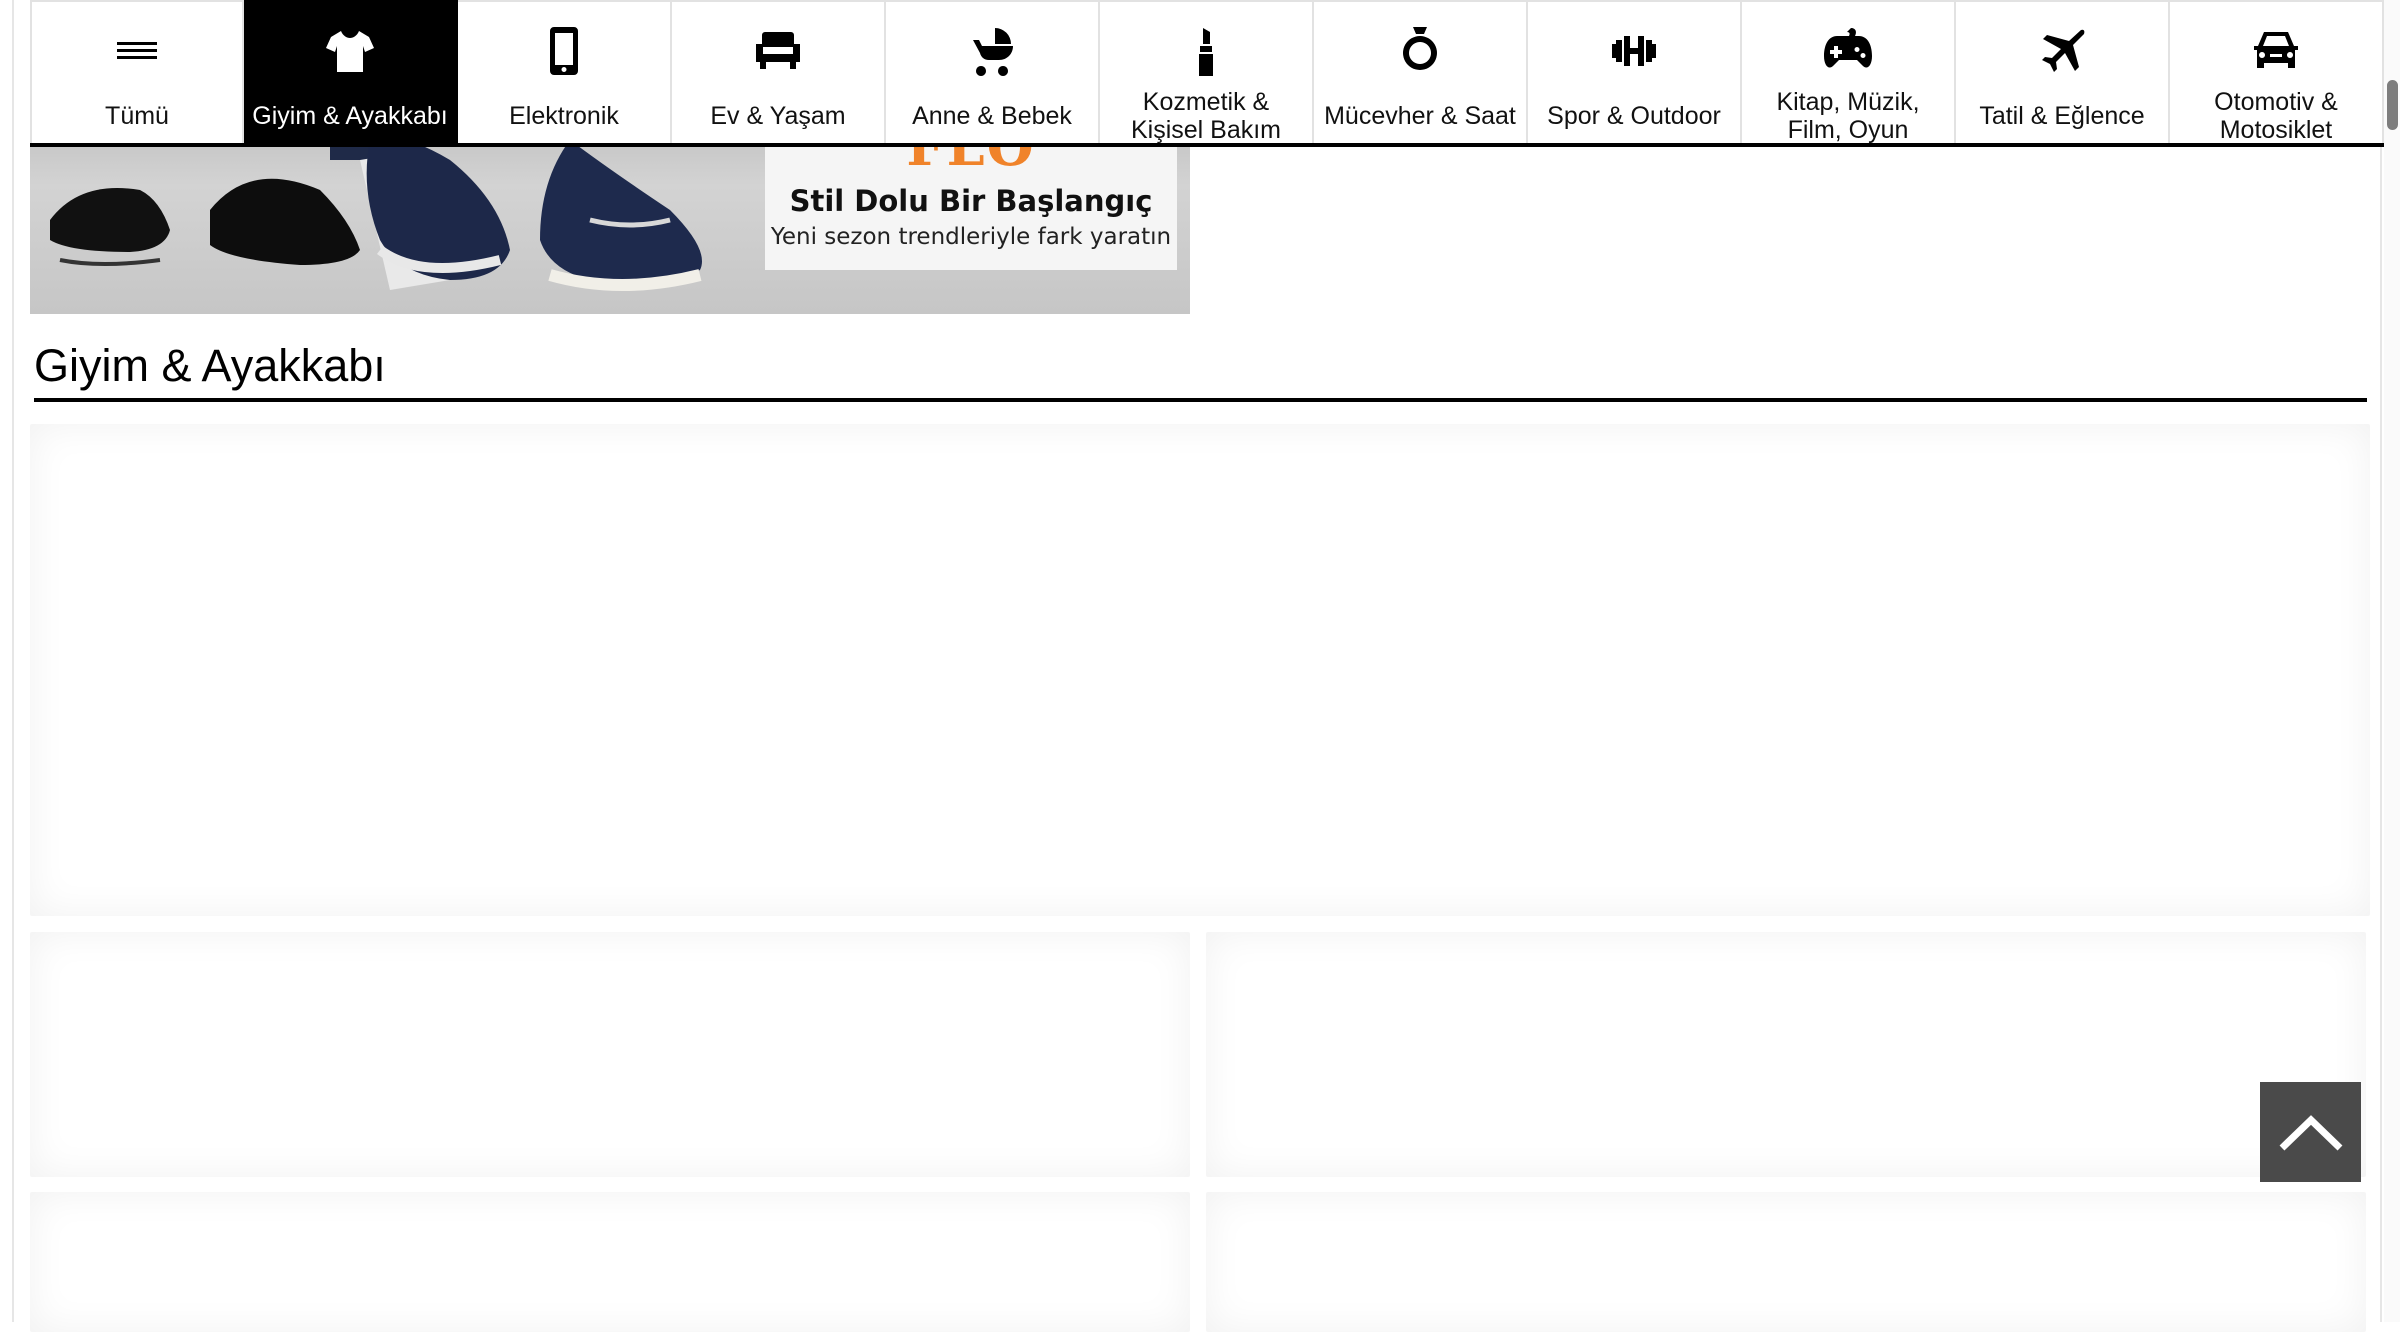  Describe the element at coordinates (992, 115) in the screenshot. I see `category-label: Anne & Bebek` at that location.